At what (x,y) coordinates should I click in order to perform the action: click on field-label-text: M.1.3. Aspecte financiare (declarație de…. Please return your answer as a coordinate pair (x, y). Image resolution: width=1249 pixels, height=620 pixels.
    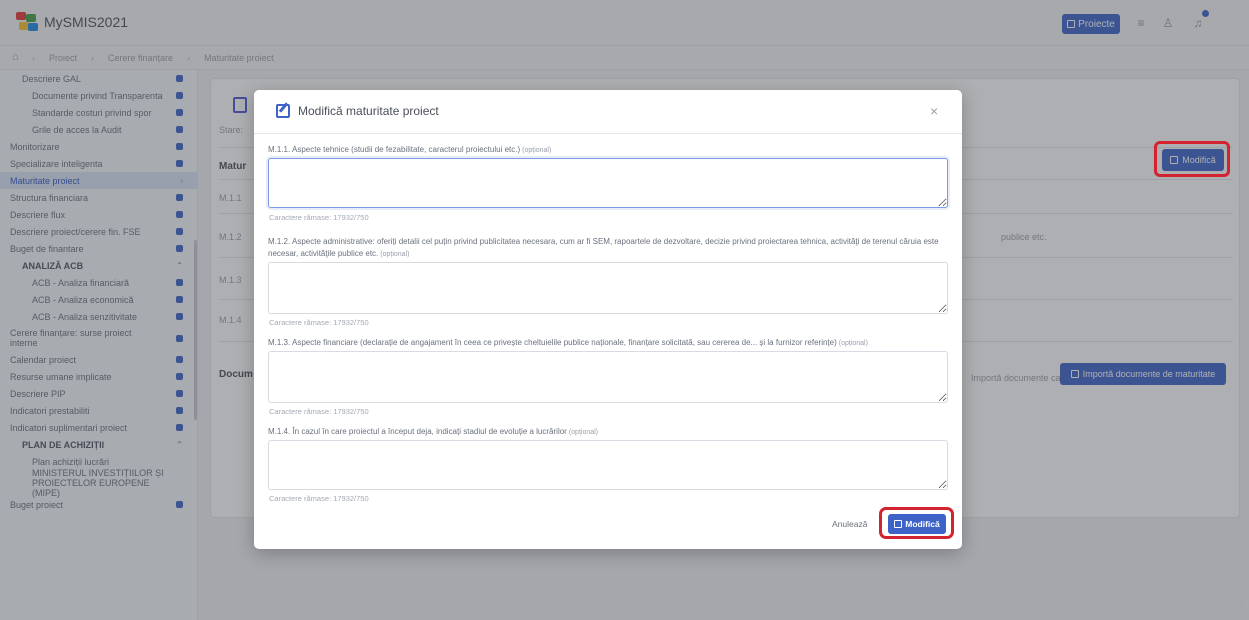
    Looking at the image, I should click on (552, 342).